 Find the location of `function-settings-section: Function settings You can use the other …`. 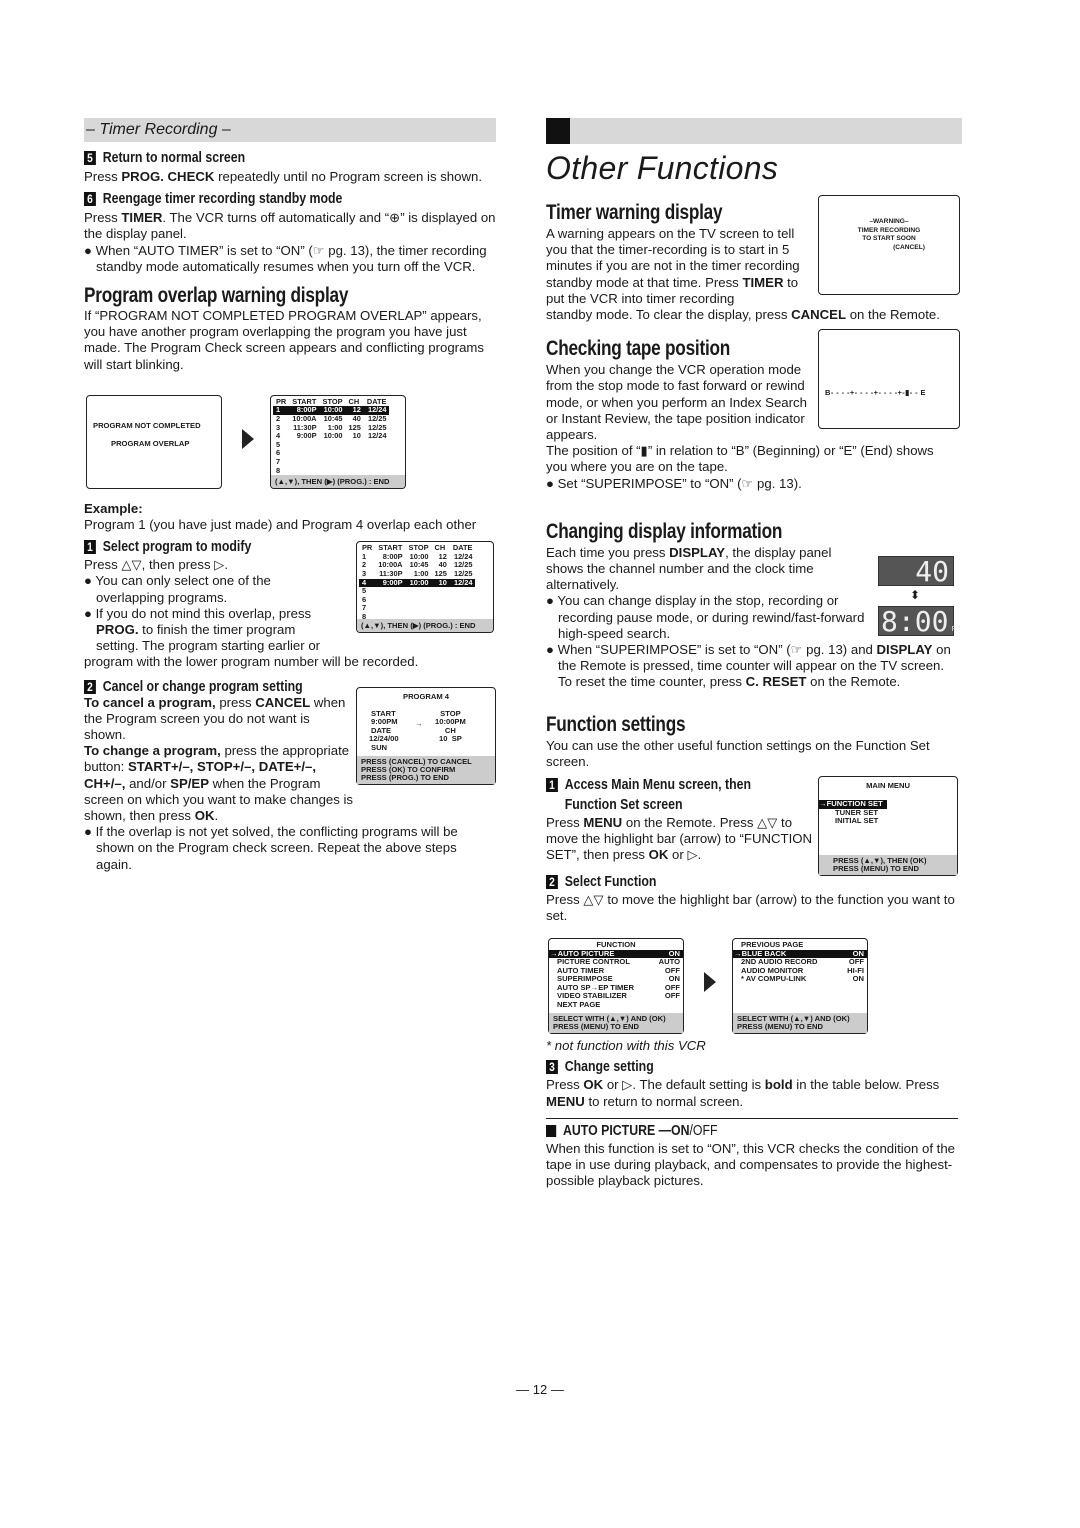

function-settings-section: Function settings You can use the other … is located at coordinates (752, 951).